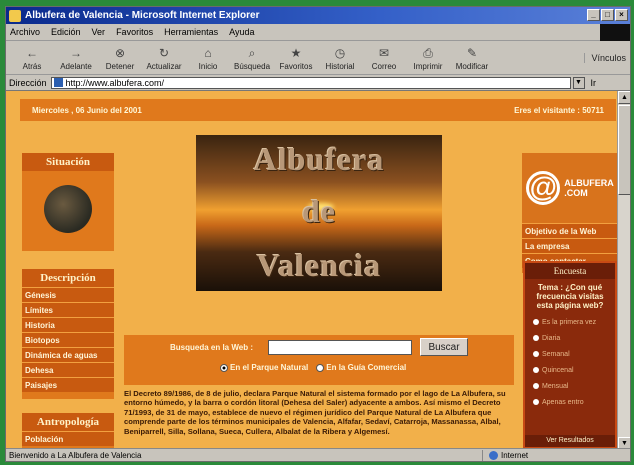  What do you see at coordinates (623, 270) in the screenshot?
I see `vertical-scrollbar: ▲ ▼` at bounding box center [623, 270].